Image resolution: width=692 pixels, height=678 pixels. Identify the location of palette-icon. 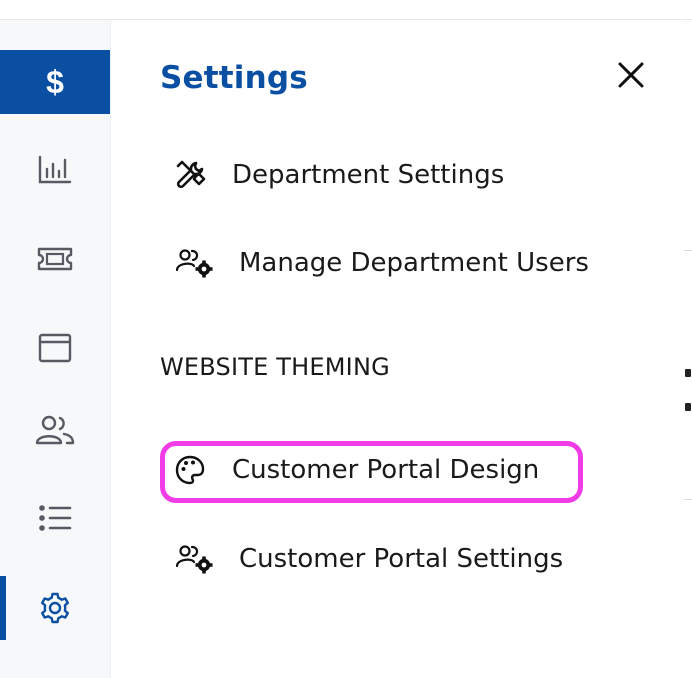
(190, 470).